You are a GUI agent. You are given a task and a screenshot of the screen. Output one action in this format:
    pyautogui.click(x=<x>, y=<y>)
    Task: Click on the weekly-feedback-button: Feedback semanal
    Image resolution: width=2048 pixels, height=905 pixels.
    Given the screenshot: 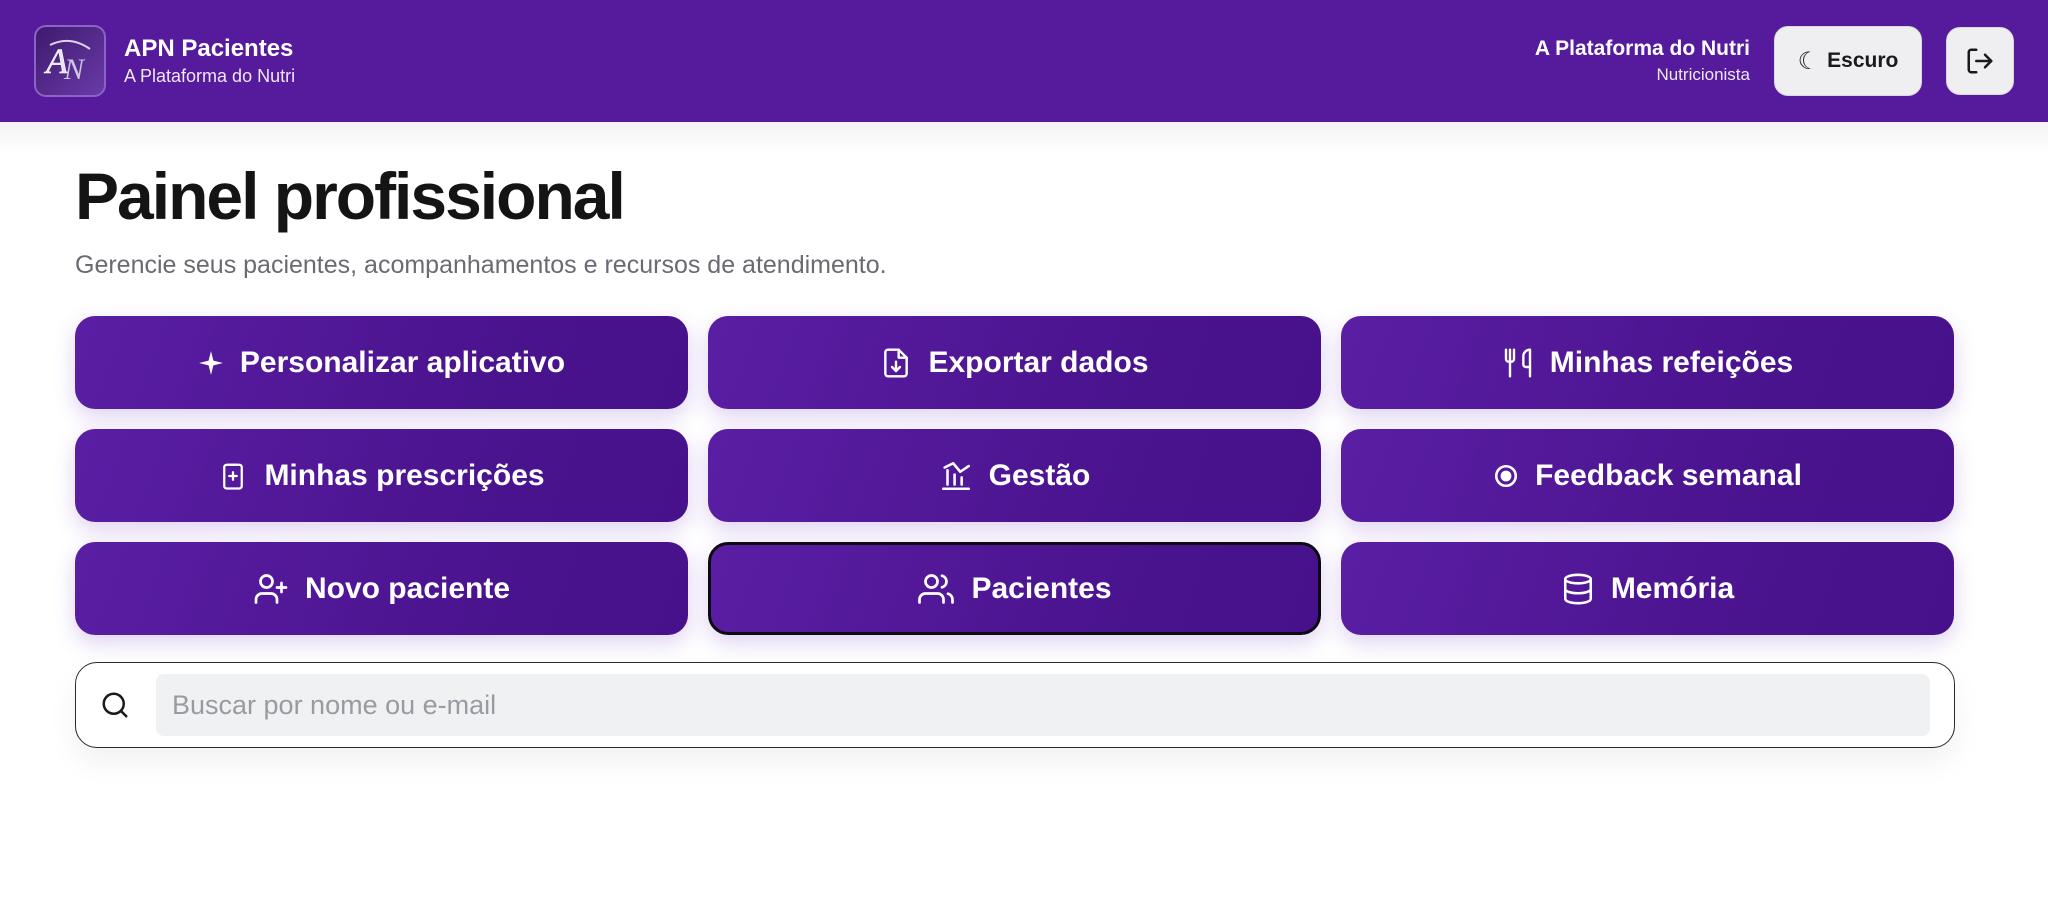 What is the action you would take?
    pyautogui.click(x=1647, y=475)
    